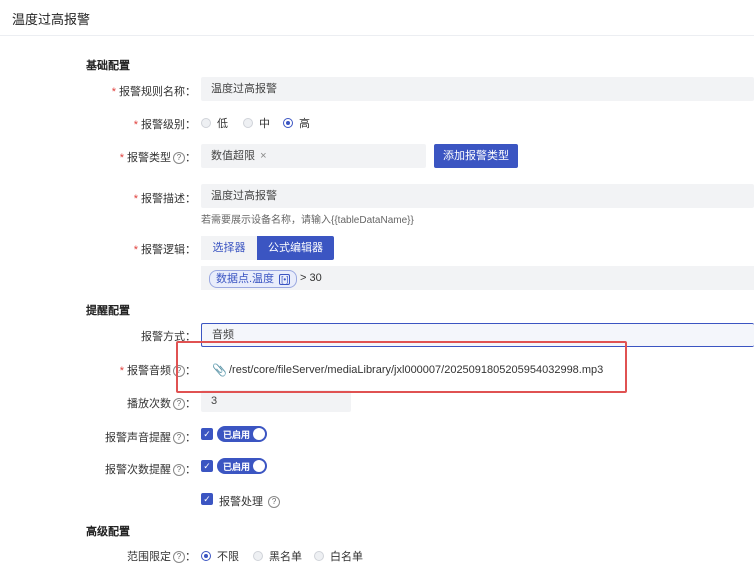 This screenshot has height=565, width=754. Describe the element at coordinates (164, 250) in the screenshot. I see `logic-label: * 报警逻辑：` at that location.